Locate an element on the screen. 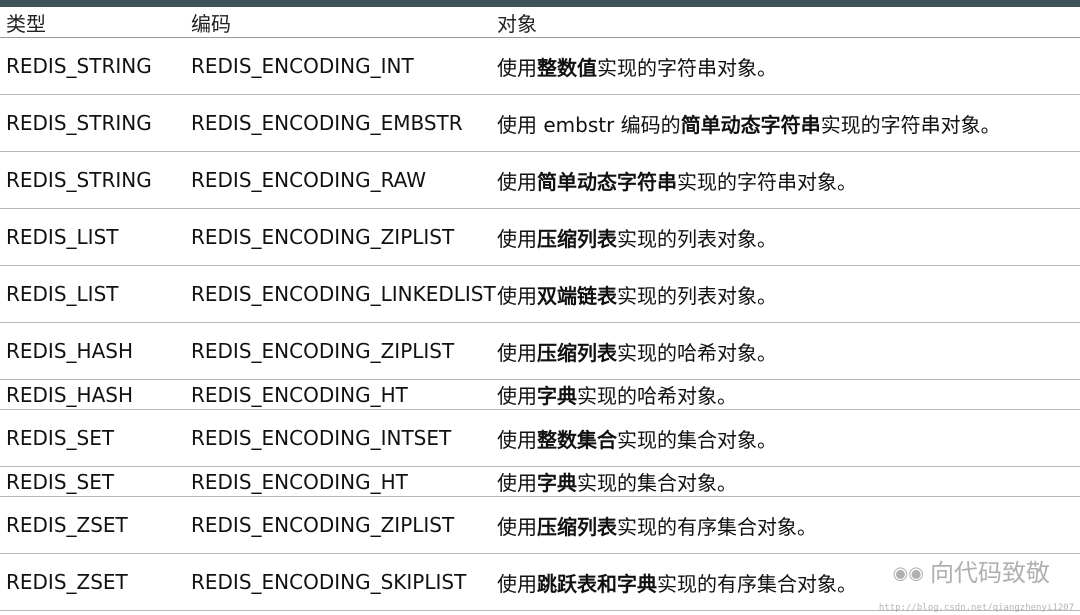  cell-description: 使用压缩列表实现的有序集合对象。 is located at coordinates (785, 525).